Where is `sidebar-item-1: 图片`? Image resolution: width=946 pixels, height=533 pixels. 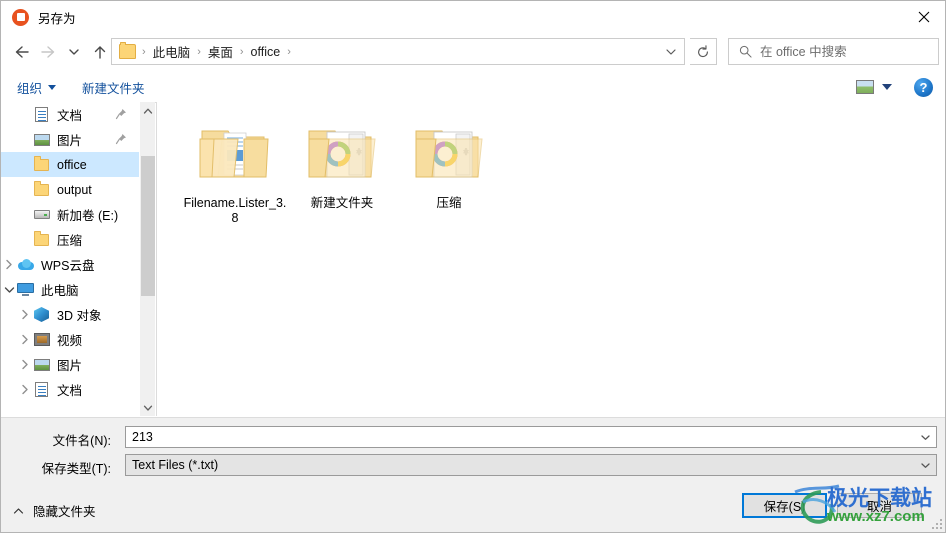
sidebar-item-1: 图片 is located at coordinates (70, 139).